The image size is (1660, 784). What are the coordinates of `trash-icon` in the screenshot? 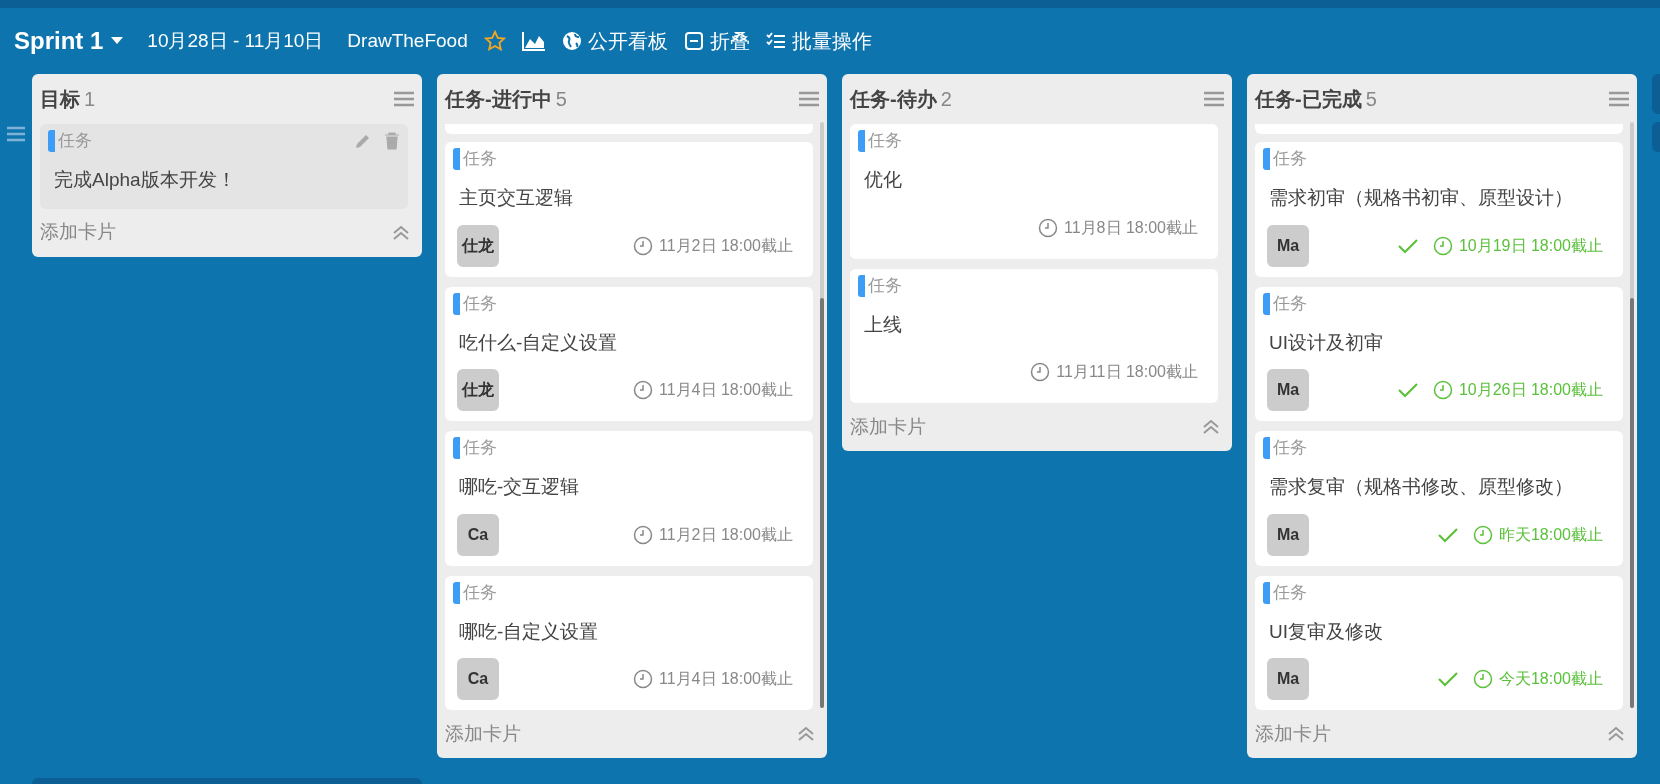 It's located at (392, 141).